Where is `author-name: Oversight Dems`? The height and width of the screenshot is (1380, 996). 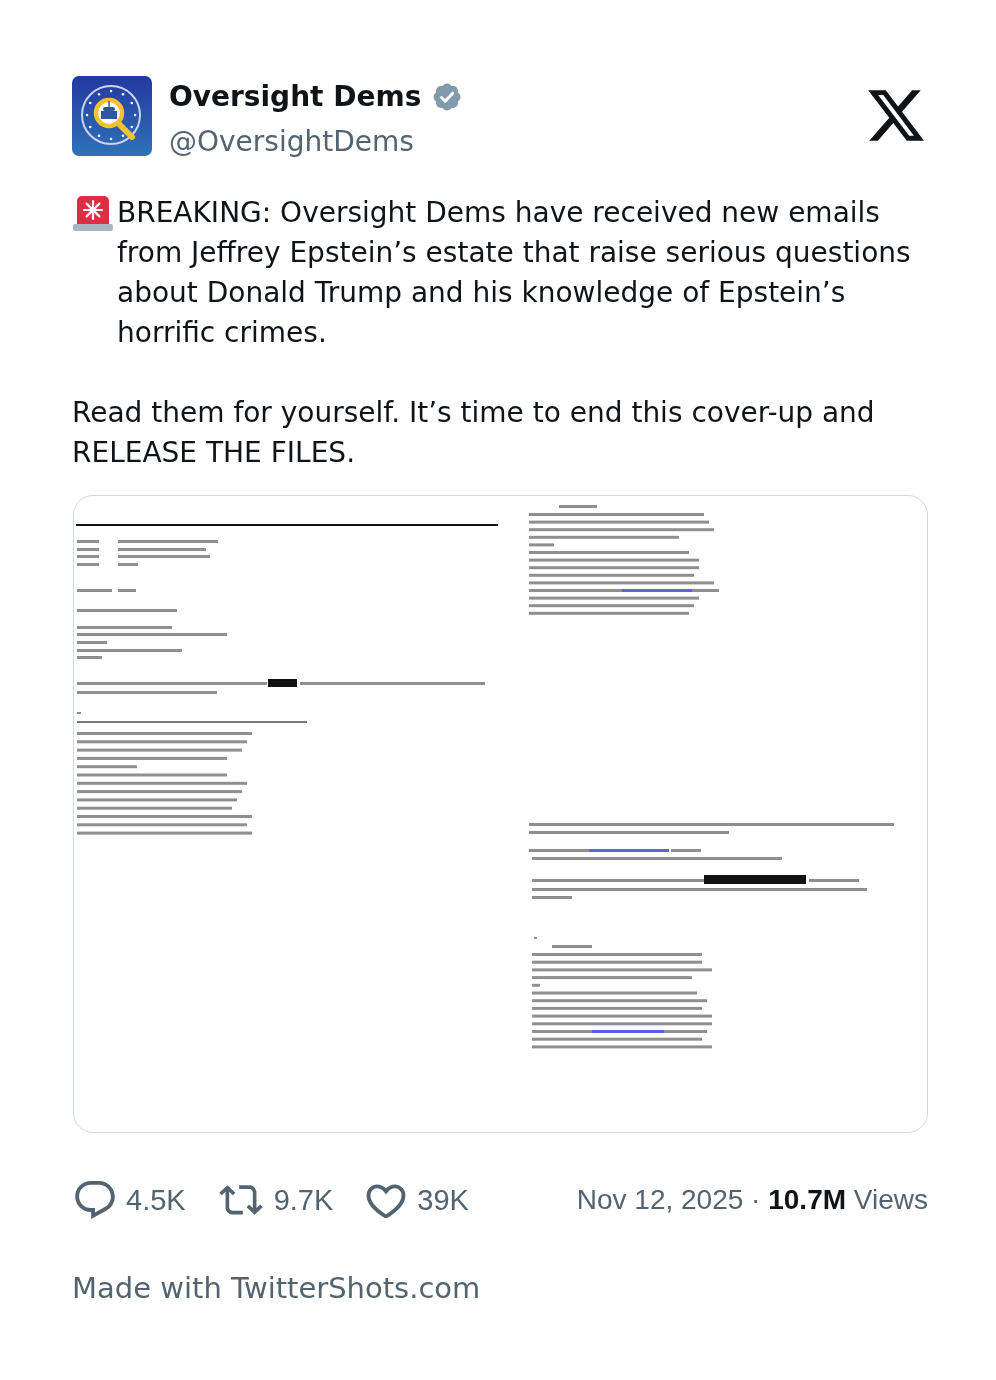 author-name: Oversight Dems is located at coordinates (295, 97).